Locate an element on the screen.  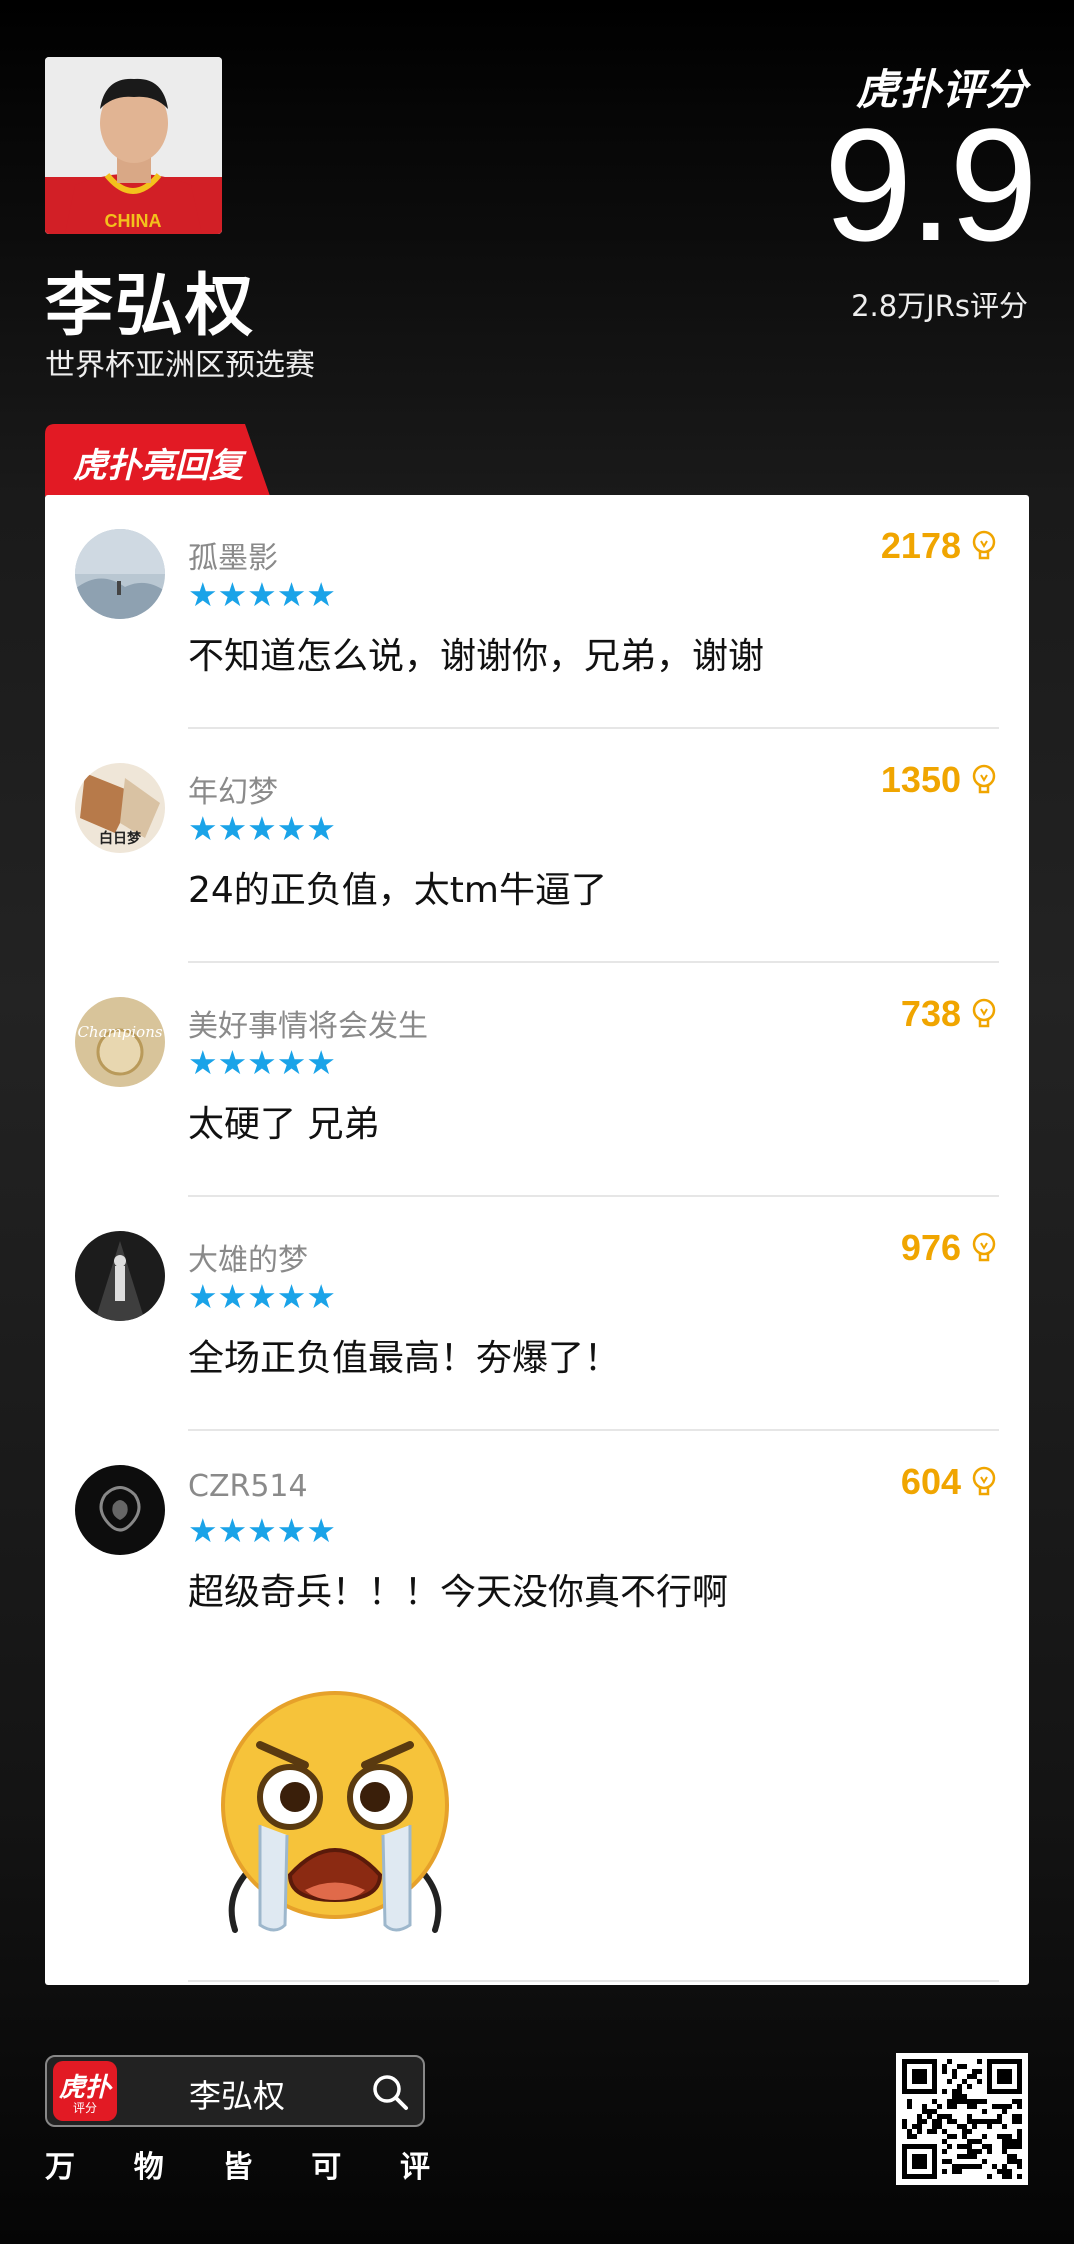
app-icon: 虎扑 评分 is located at coordinates (85, 2091).